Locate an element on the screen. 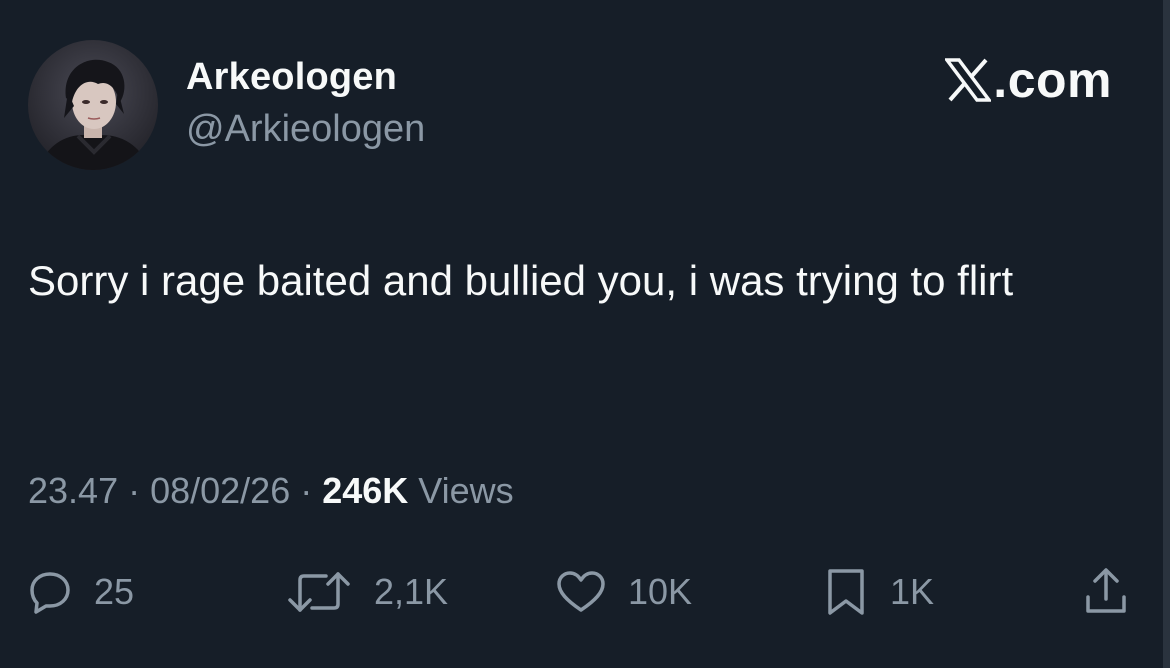  share-button is located at coordinates (1106, 592).